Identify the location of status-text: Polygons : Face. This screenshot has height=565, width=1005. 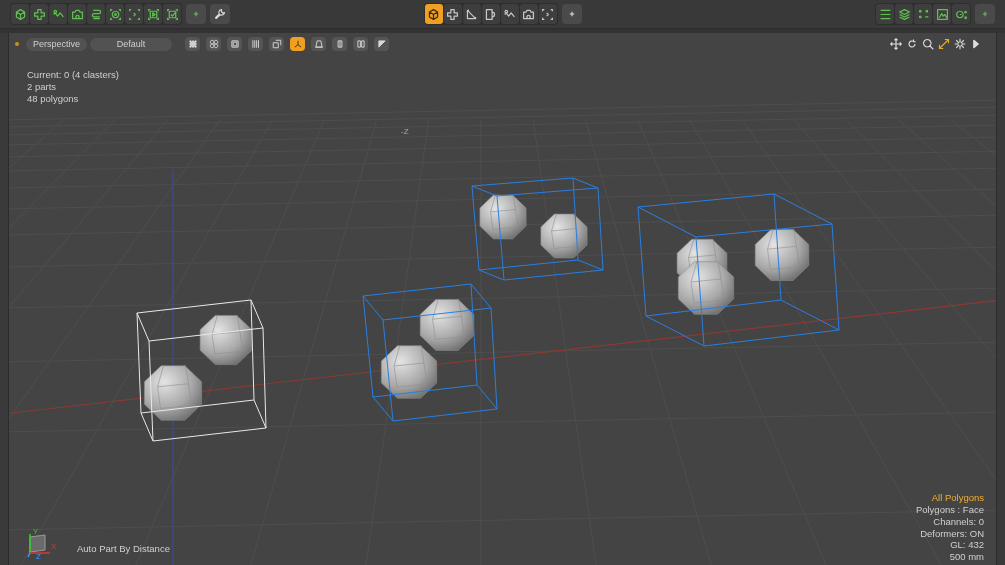
(949, 510).